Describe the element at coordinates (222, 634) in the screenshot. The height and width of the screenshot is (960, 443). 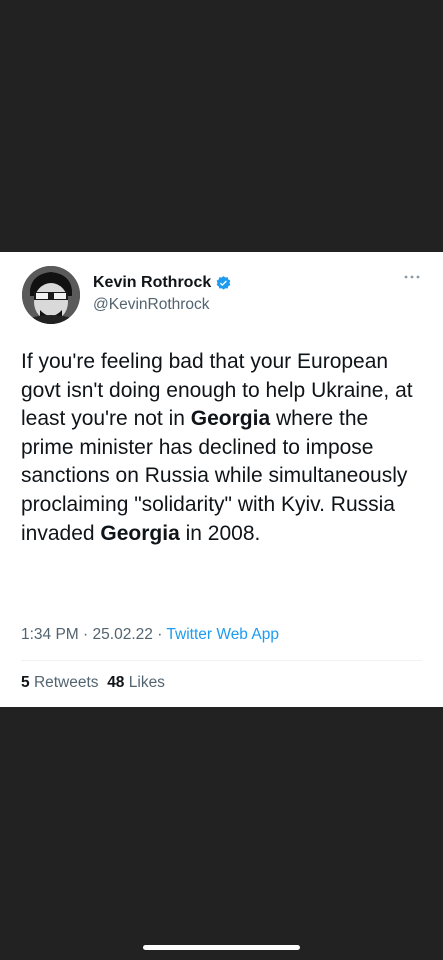
I see `tweet-source-app: Twitter Web App` at that location.